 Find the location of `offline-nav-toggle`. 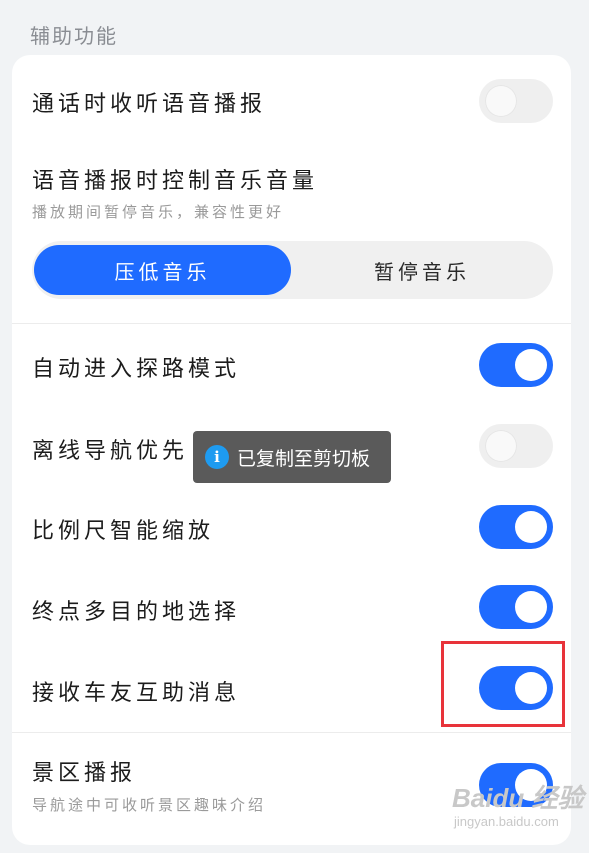

offline-nav-toggle is located at coordinates (516, 446).